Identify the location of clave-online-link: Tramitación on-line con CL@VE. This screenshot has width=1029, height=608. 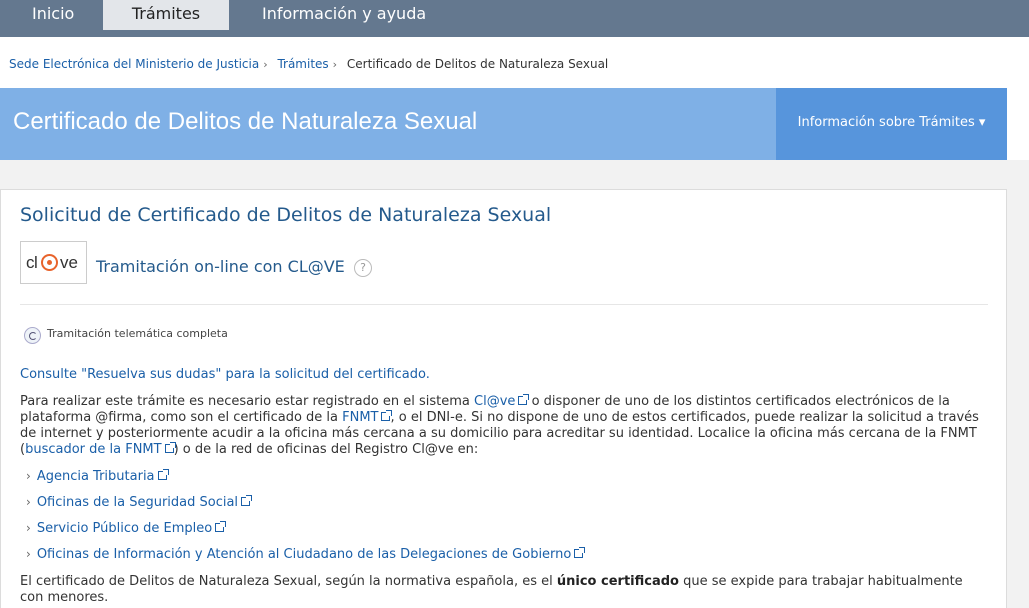
(220, 266).